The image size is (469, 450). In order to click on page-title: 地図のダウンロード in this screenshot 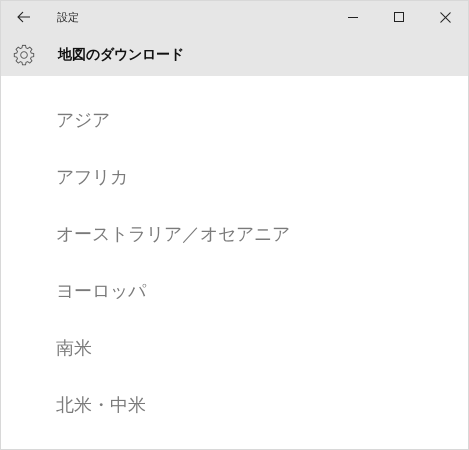, I will do `click(121, 55)`.